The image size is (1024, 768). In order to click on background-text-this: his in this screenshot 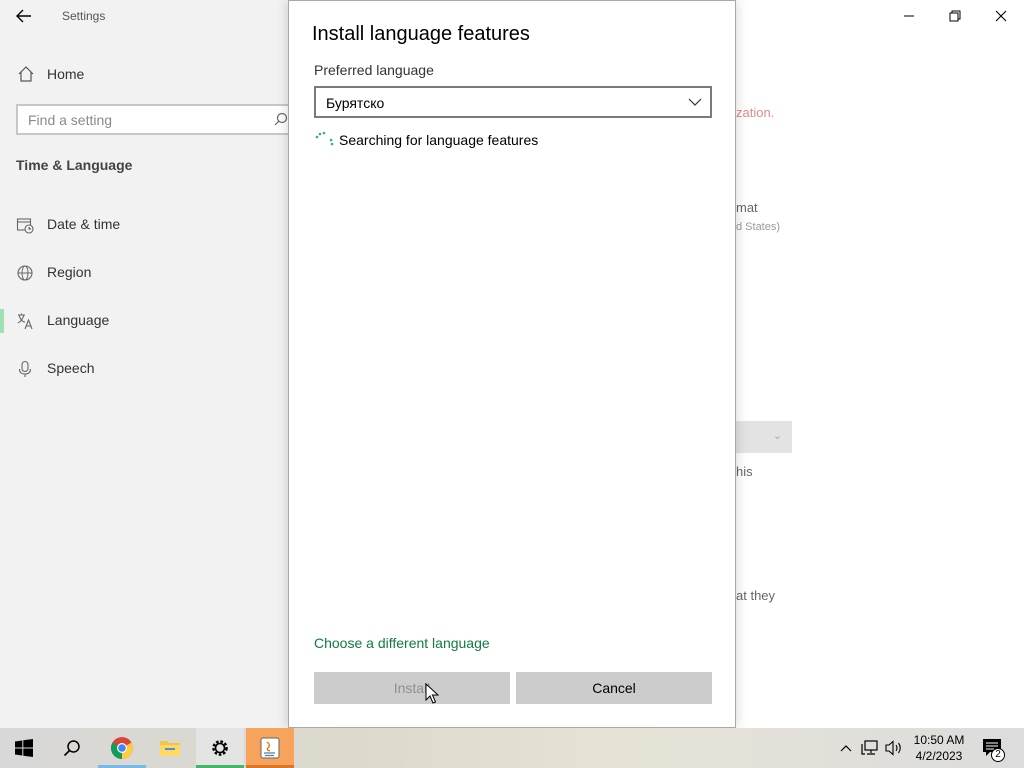, I will do `click(744, 471)`.